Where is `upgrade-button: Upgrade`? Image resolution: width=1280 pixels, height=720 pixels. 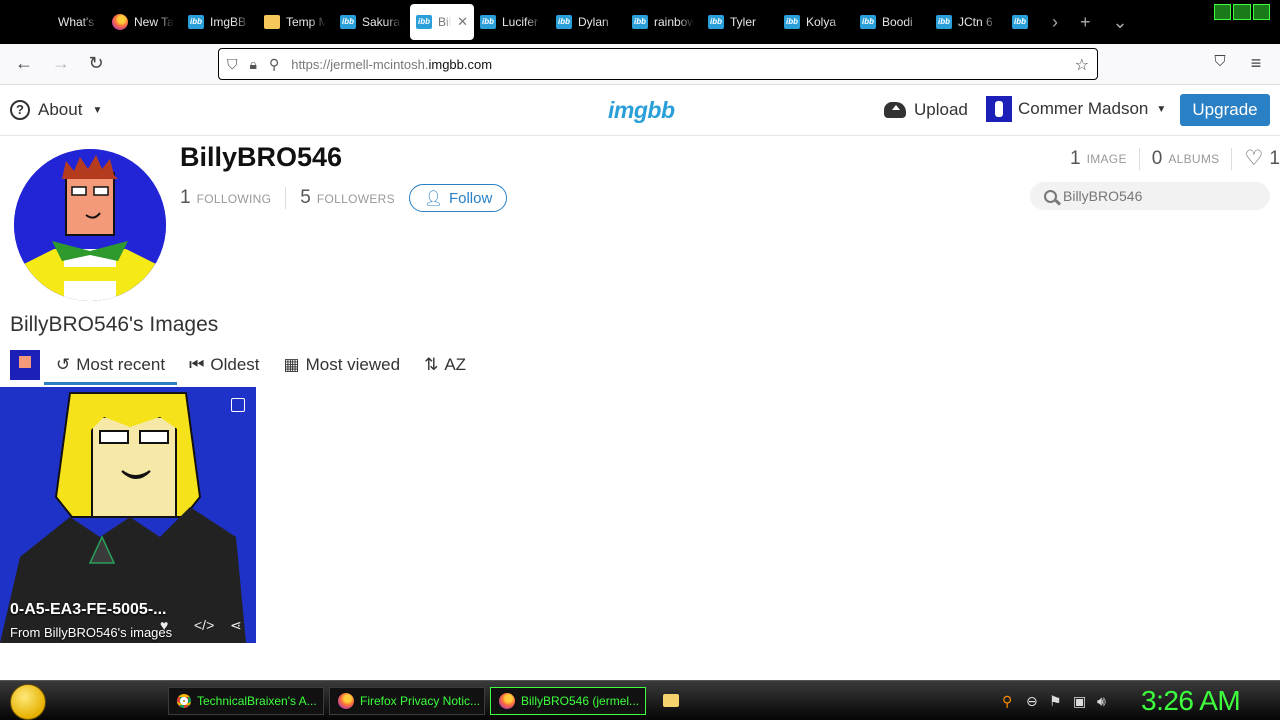
upgrade-button: Upgrade is located at coordinates (1225, 110).